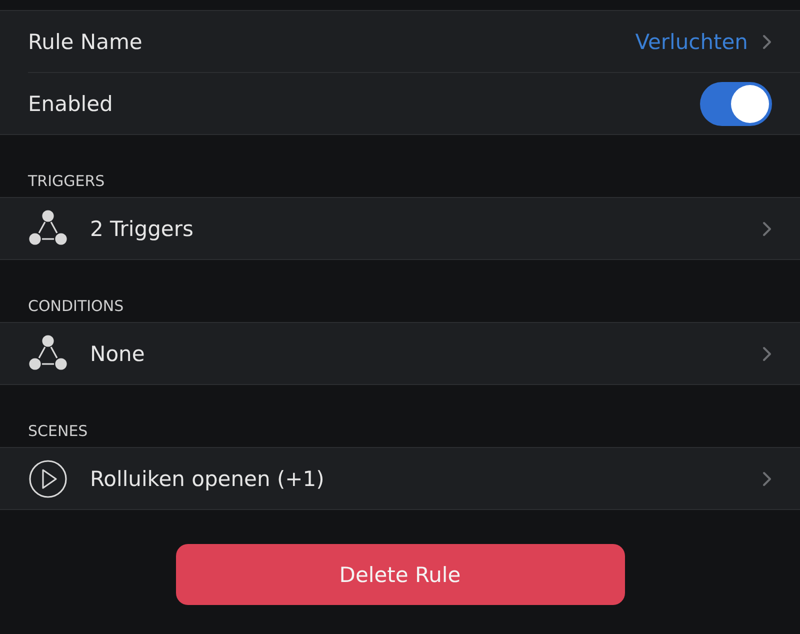  Describe the element at coordinates (48, 478) in the screenshot. I see `play-icon` at that location.